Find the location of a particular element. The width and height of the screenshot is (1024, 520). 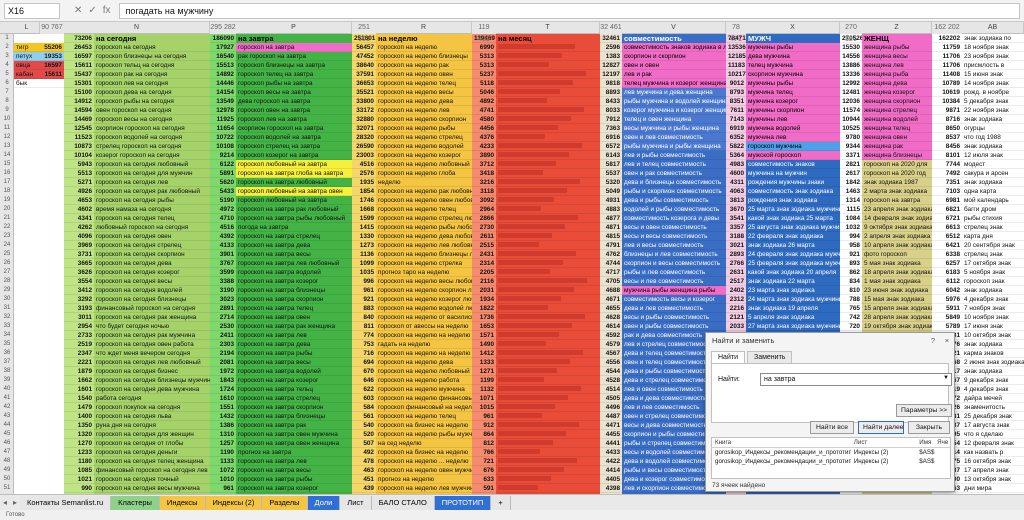

week-keyword: гороскоп на неделю дева is located at coordinates (424, 362).